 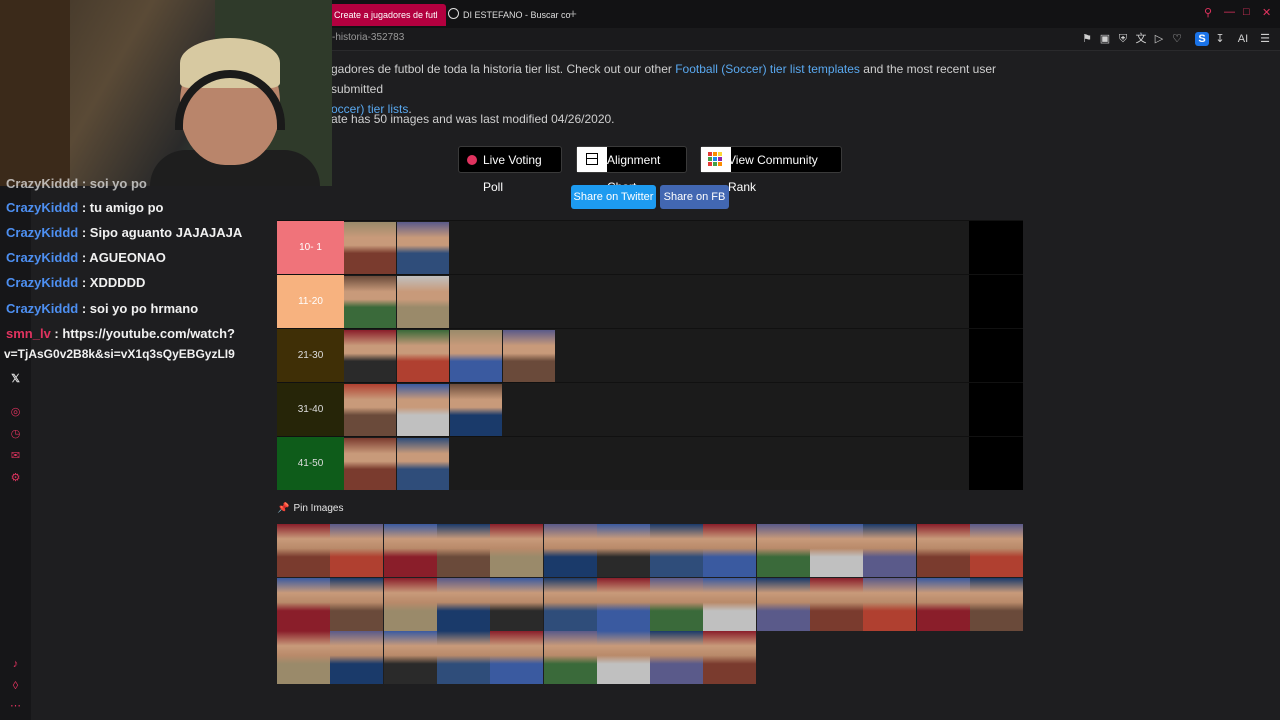 What do you see at coordinates (1266, 12) in the screenshot?
I see `close-icon: ✕` at bounding box center [1266, 12].